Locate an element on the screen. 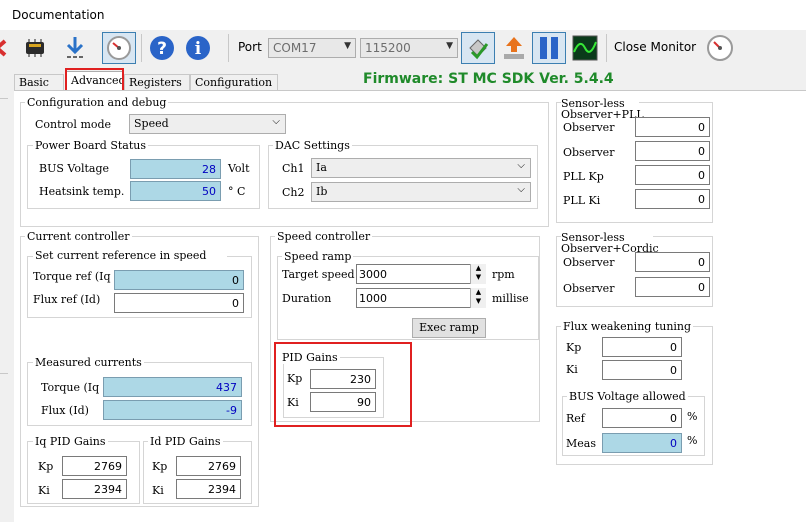  ch1-value: Ia is located at coordinates (321, 167).